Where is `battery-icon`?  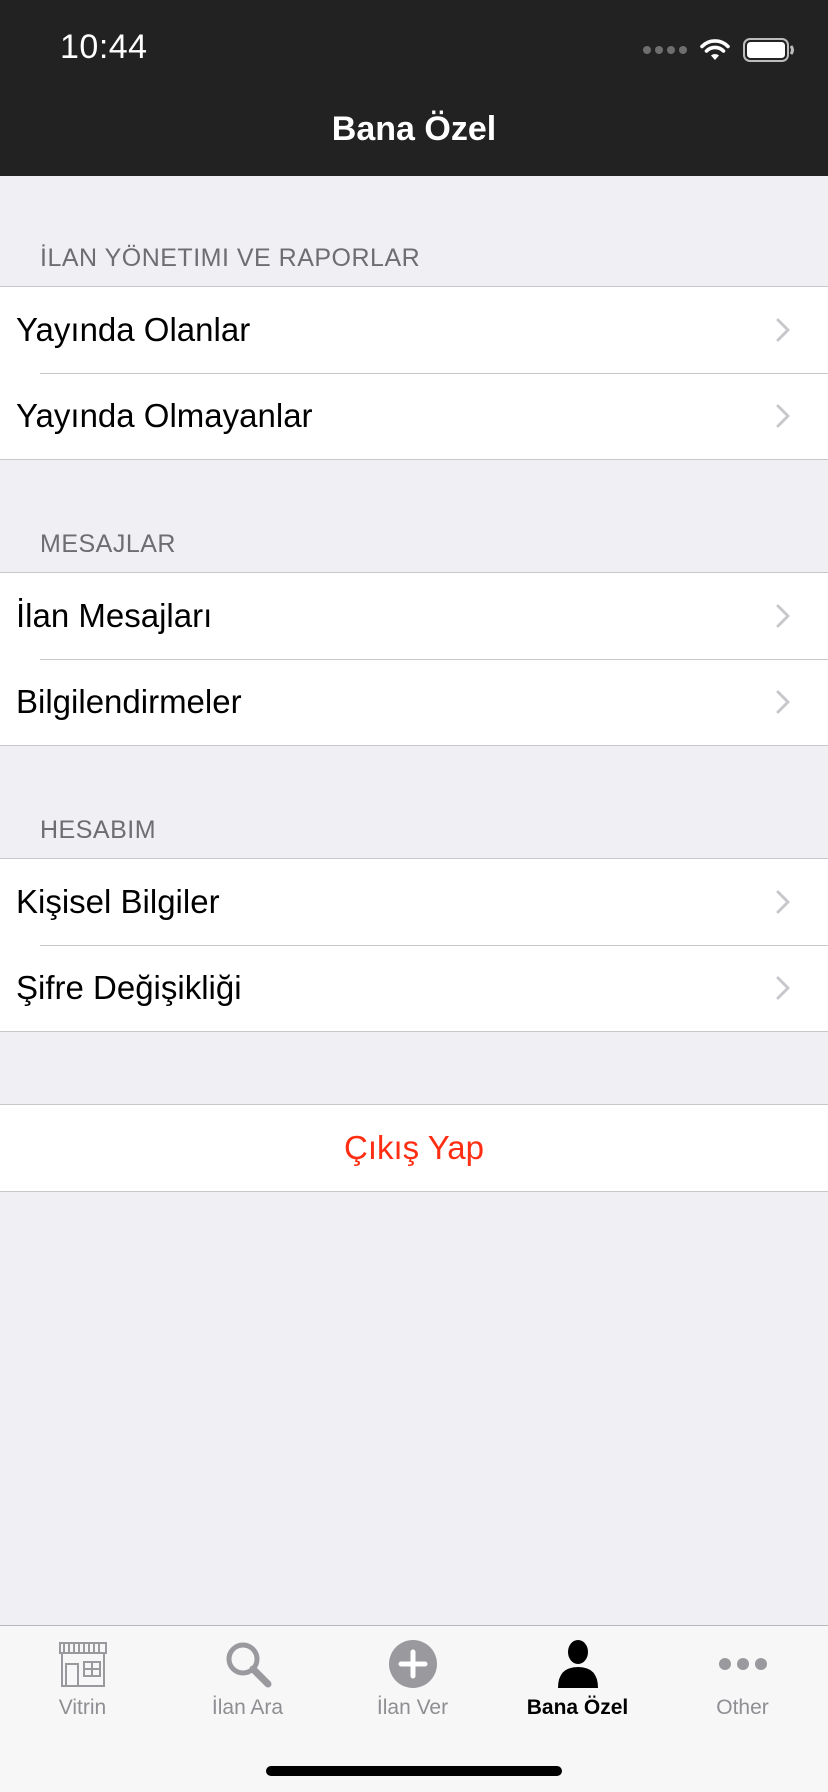
battery-icon is located at coordinates (768, 50).